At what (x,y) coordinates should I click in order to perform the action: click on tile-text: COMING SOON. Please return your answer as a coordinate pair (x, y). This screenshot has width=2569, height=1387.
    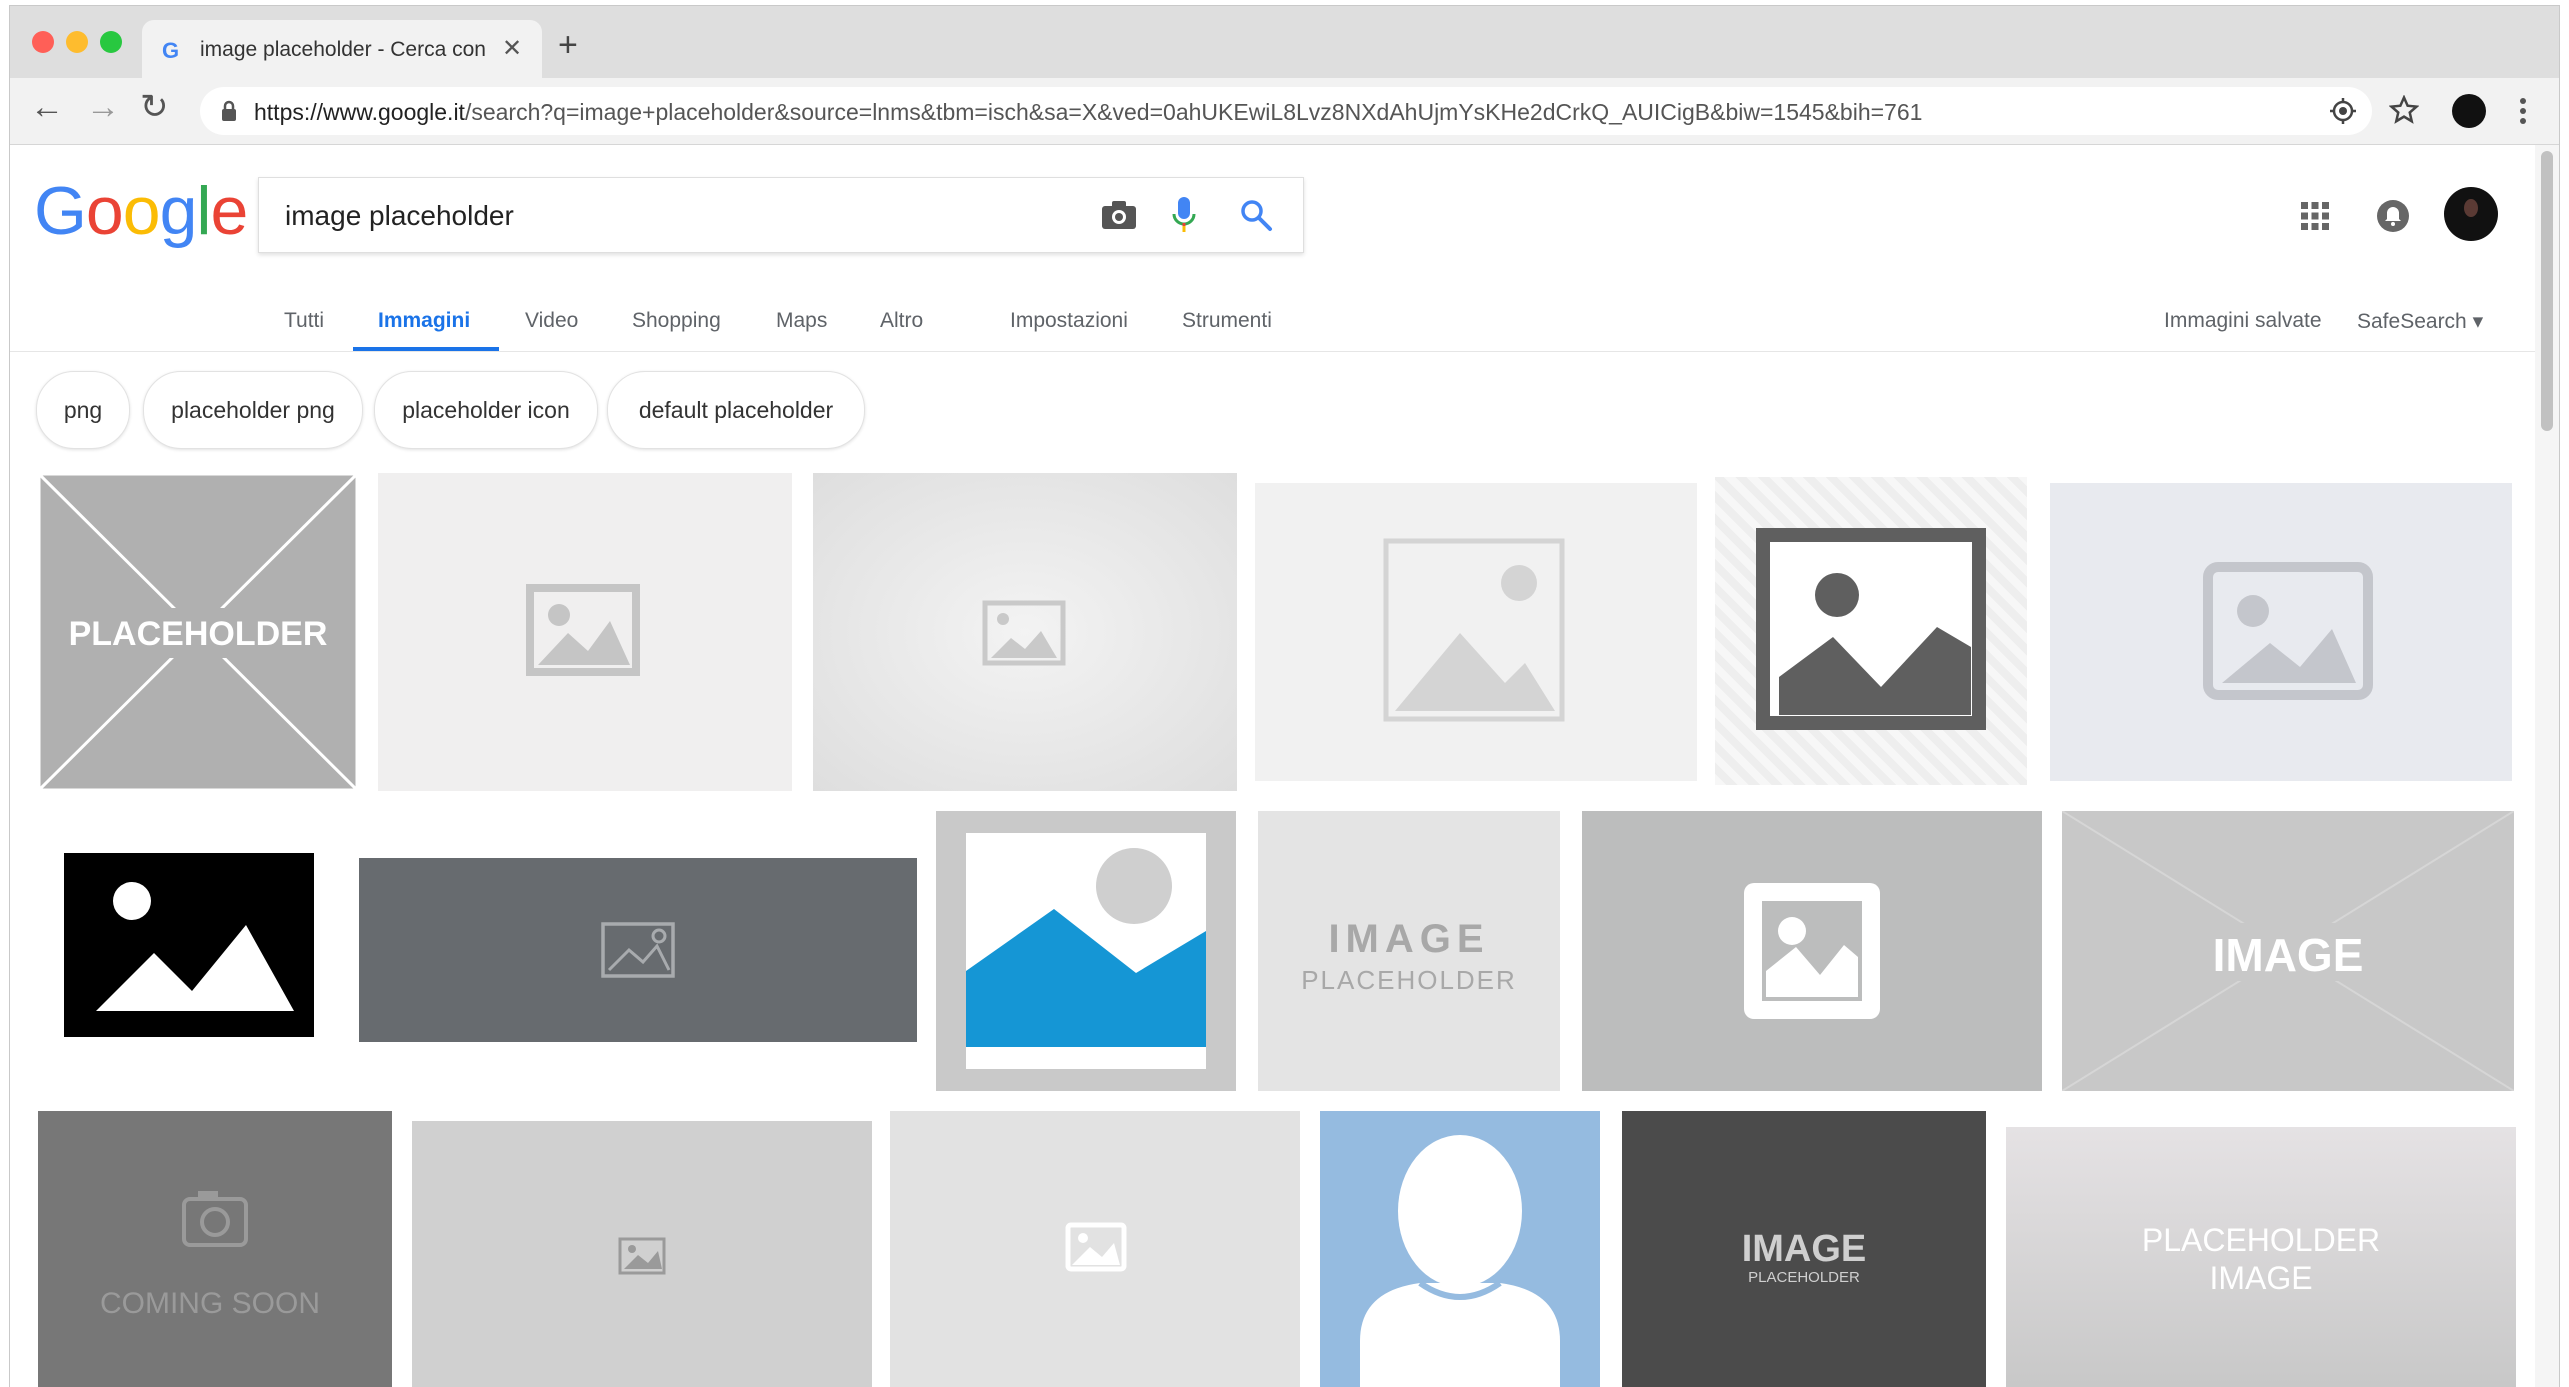
    Looking at the image, I should click on (210, 1303).